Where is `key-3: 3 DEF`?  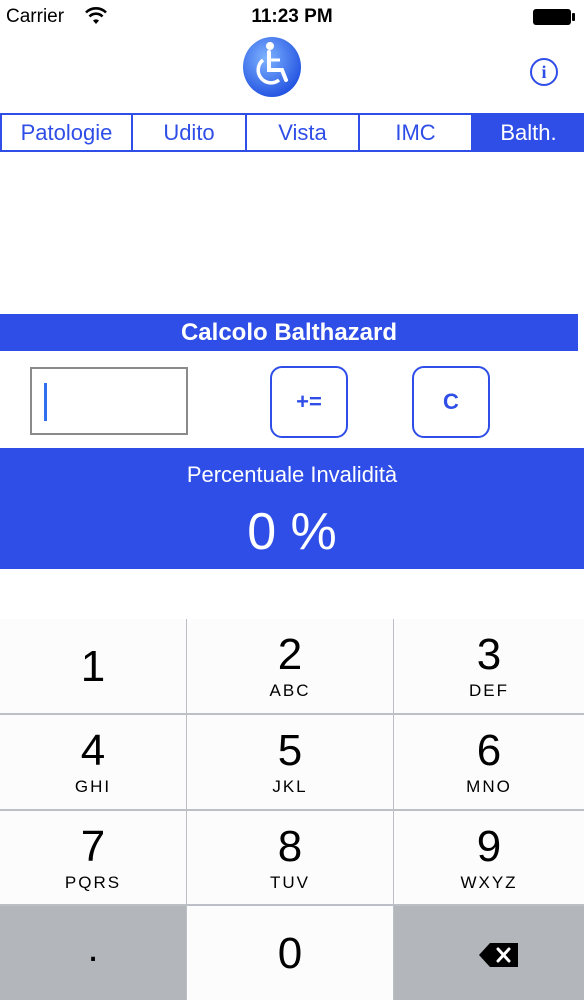 key-3: 3 DEF is located at coordinates (489, 666).